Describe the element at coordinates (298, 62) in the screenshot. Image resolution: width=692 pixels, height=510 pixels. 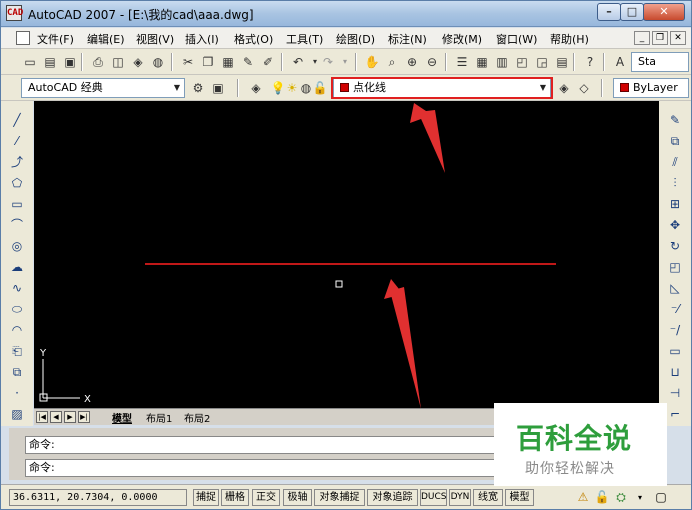
I see `undo-icon: ↶` at that location.